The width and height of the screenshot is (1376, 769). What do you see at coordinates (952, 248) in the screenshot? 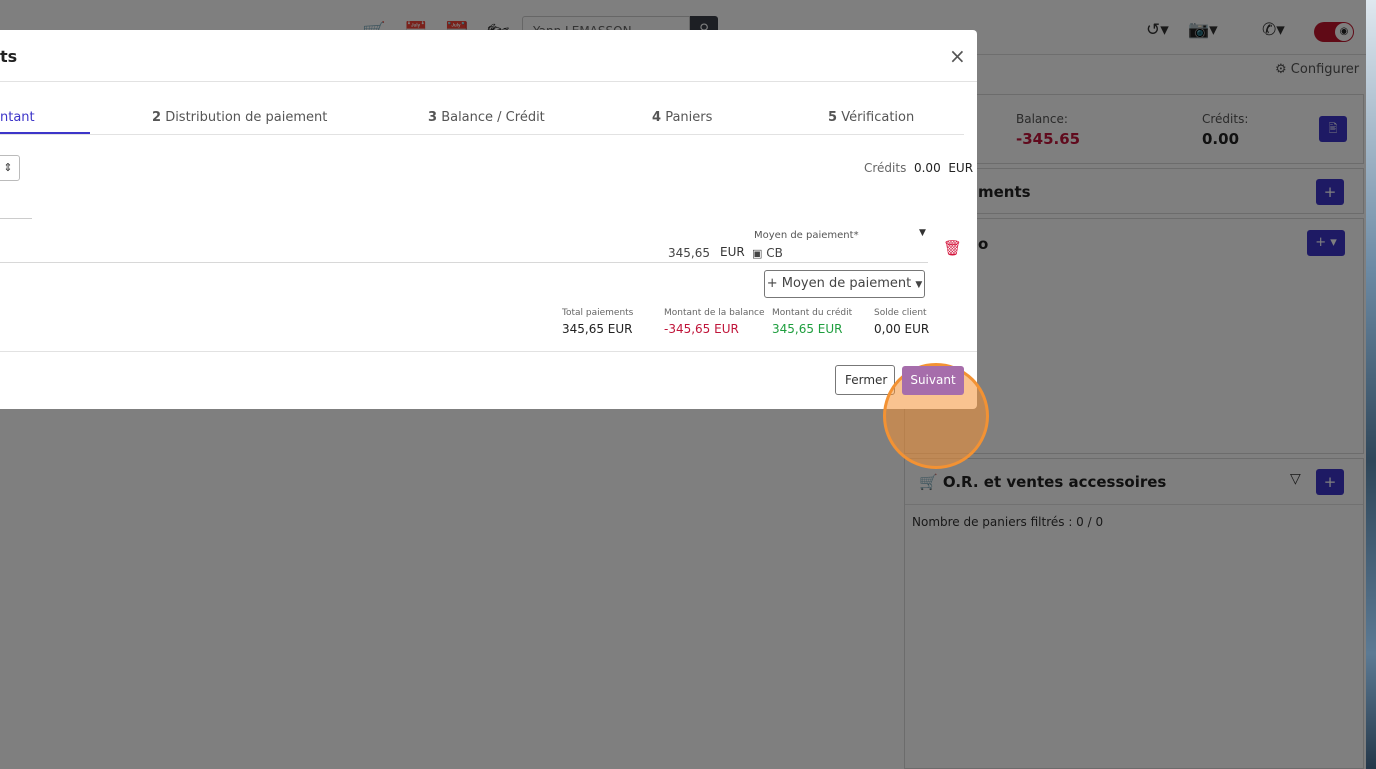
I see `trash-icon: 🗑` at bounding box center [952, 248].